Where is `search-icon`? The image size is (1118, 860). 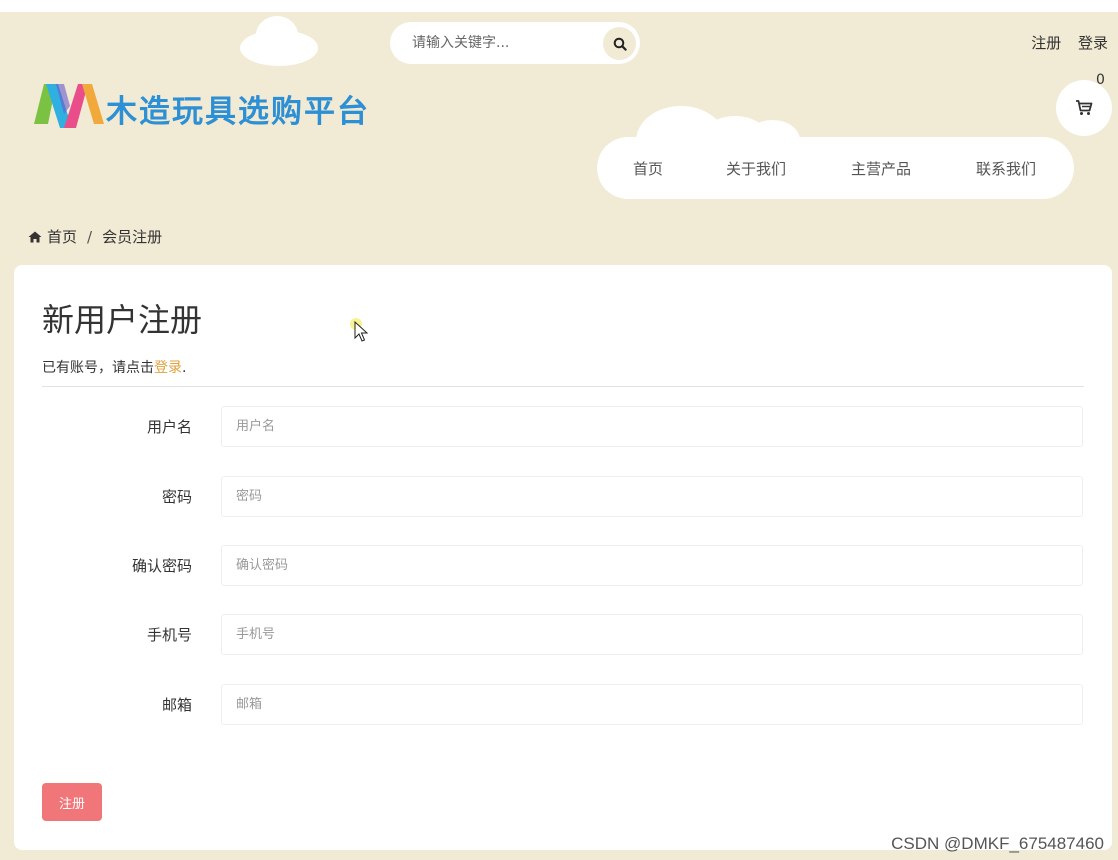 search-icon is located at coordinates (620, 44).